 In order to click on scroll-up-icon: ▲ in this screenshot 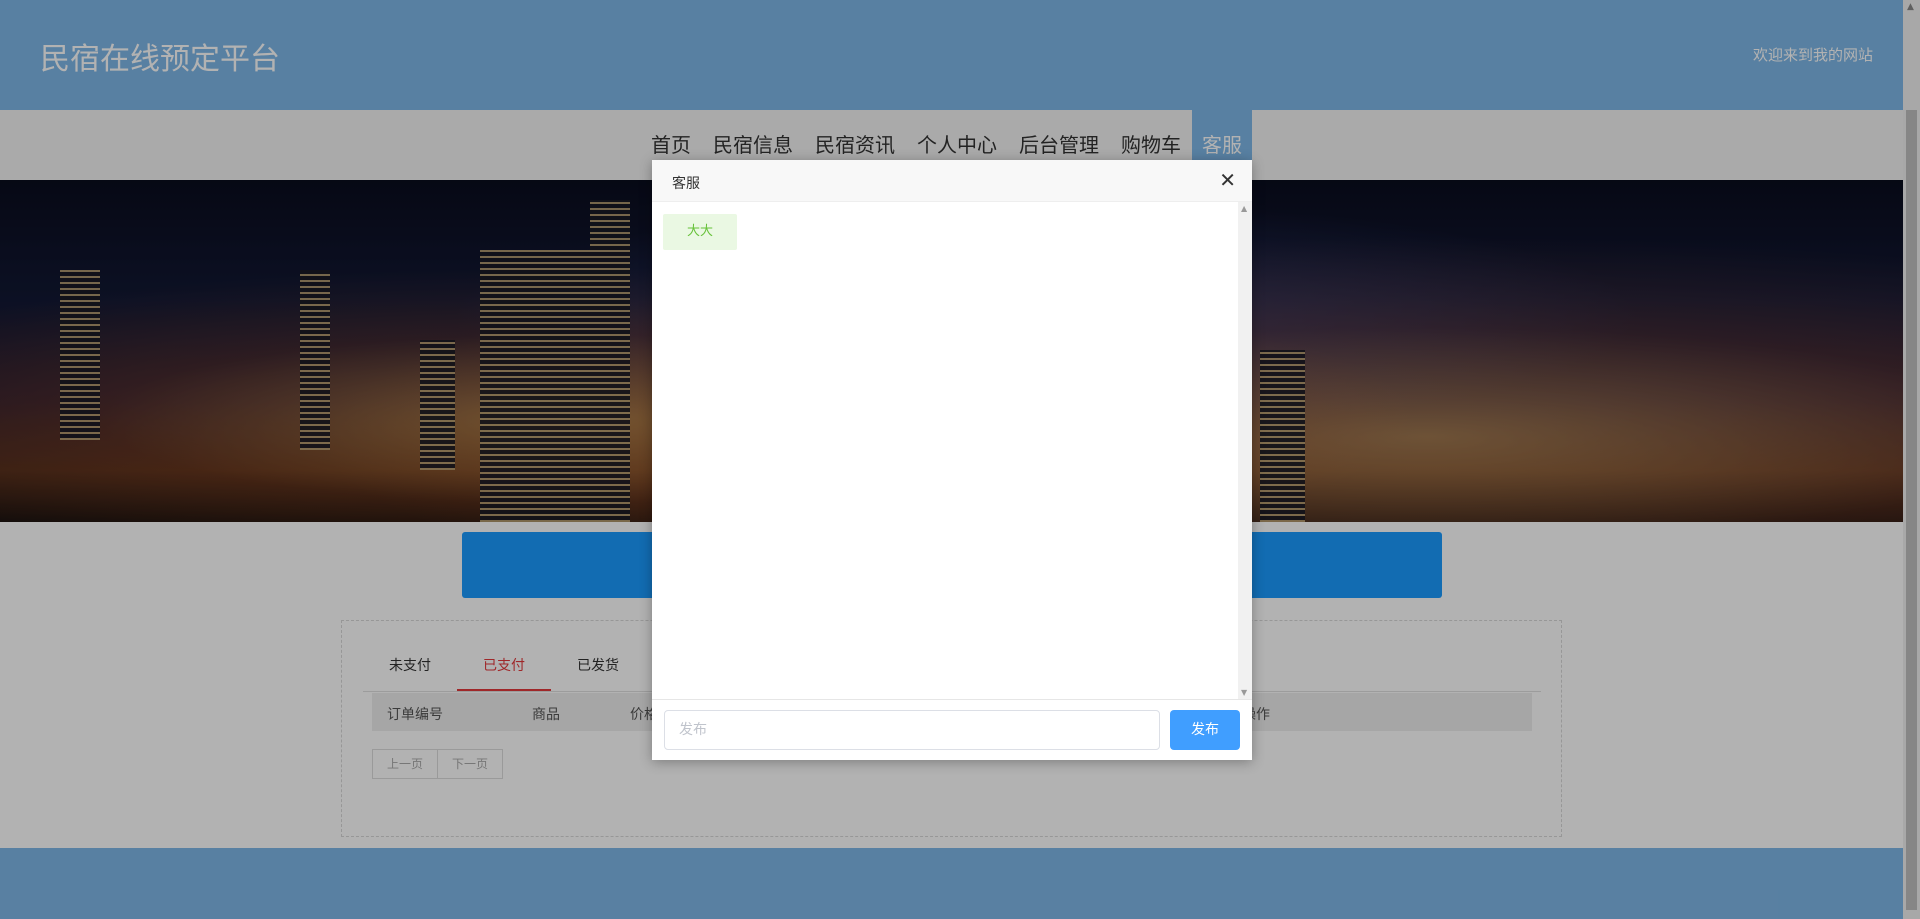, I will do `click(1244, 208)`.